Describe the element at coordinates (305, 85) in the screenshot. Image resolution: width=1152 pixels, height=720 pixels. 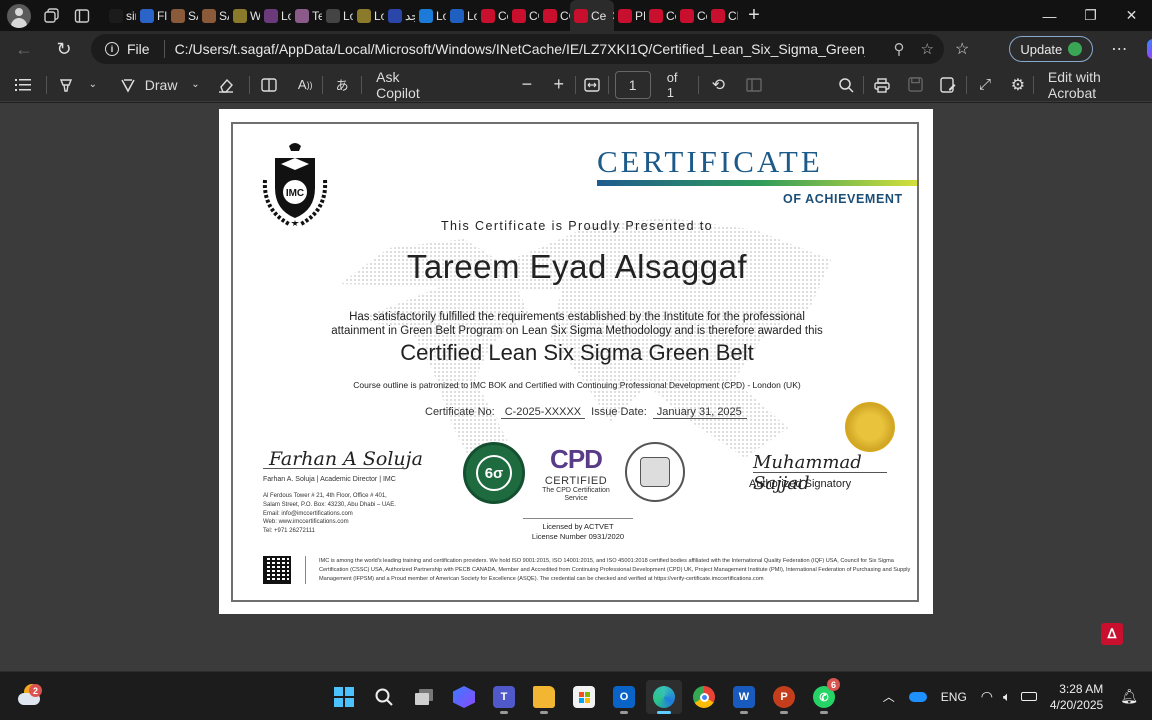
I see `read-aloud-icon: A))` at that location.